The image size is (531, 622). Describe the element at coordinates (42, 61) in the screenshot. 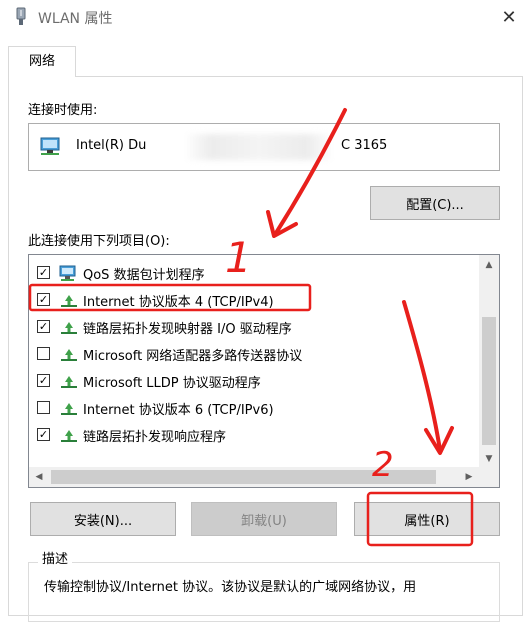

I see `tab-network: 网络` at that location.